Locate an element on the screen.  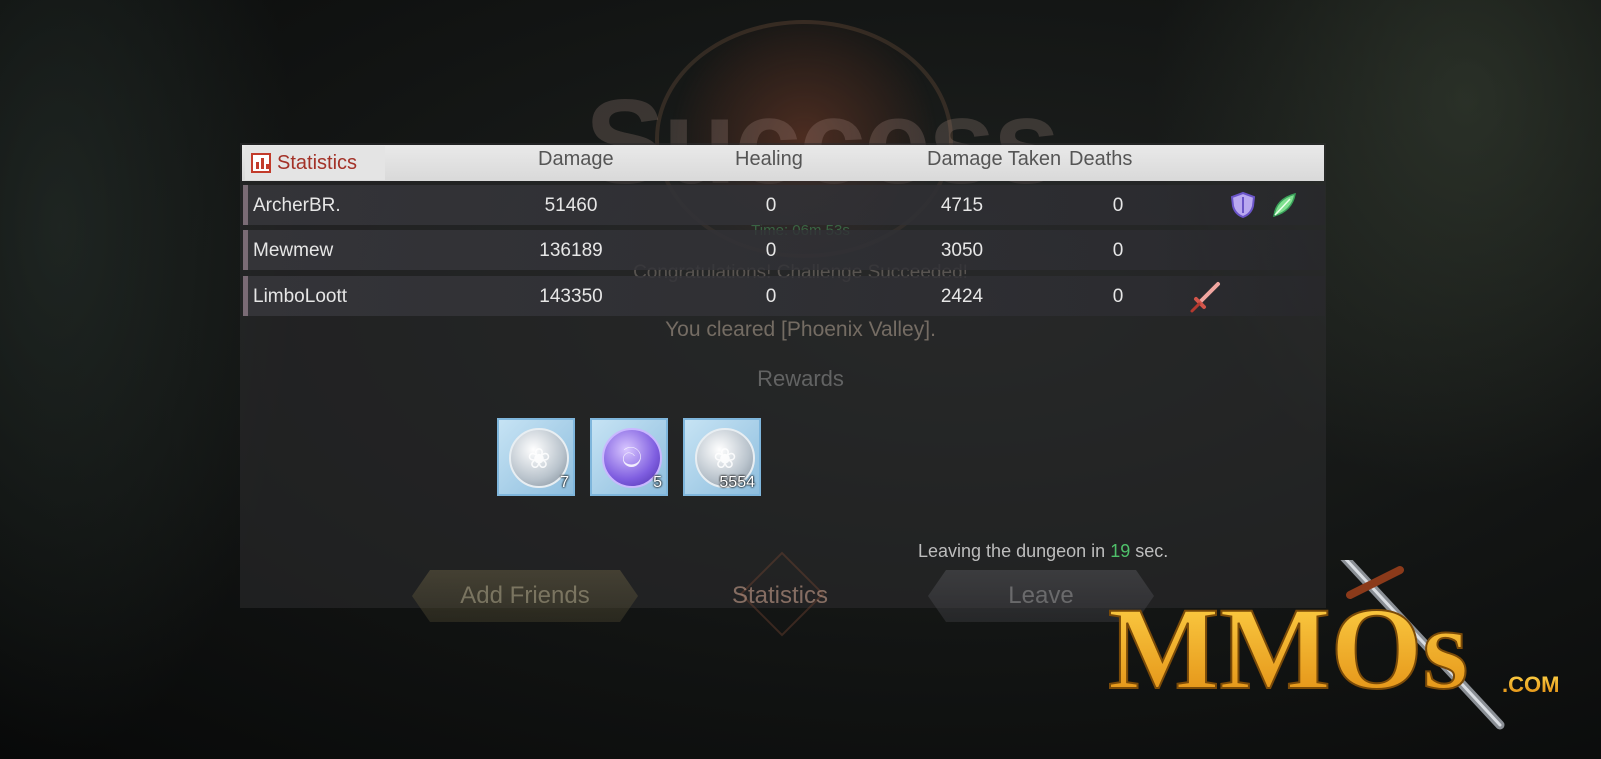
tab-statistics: Statistics is located at coordinates (315, 163).